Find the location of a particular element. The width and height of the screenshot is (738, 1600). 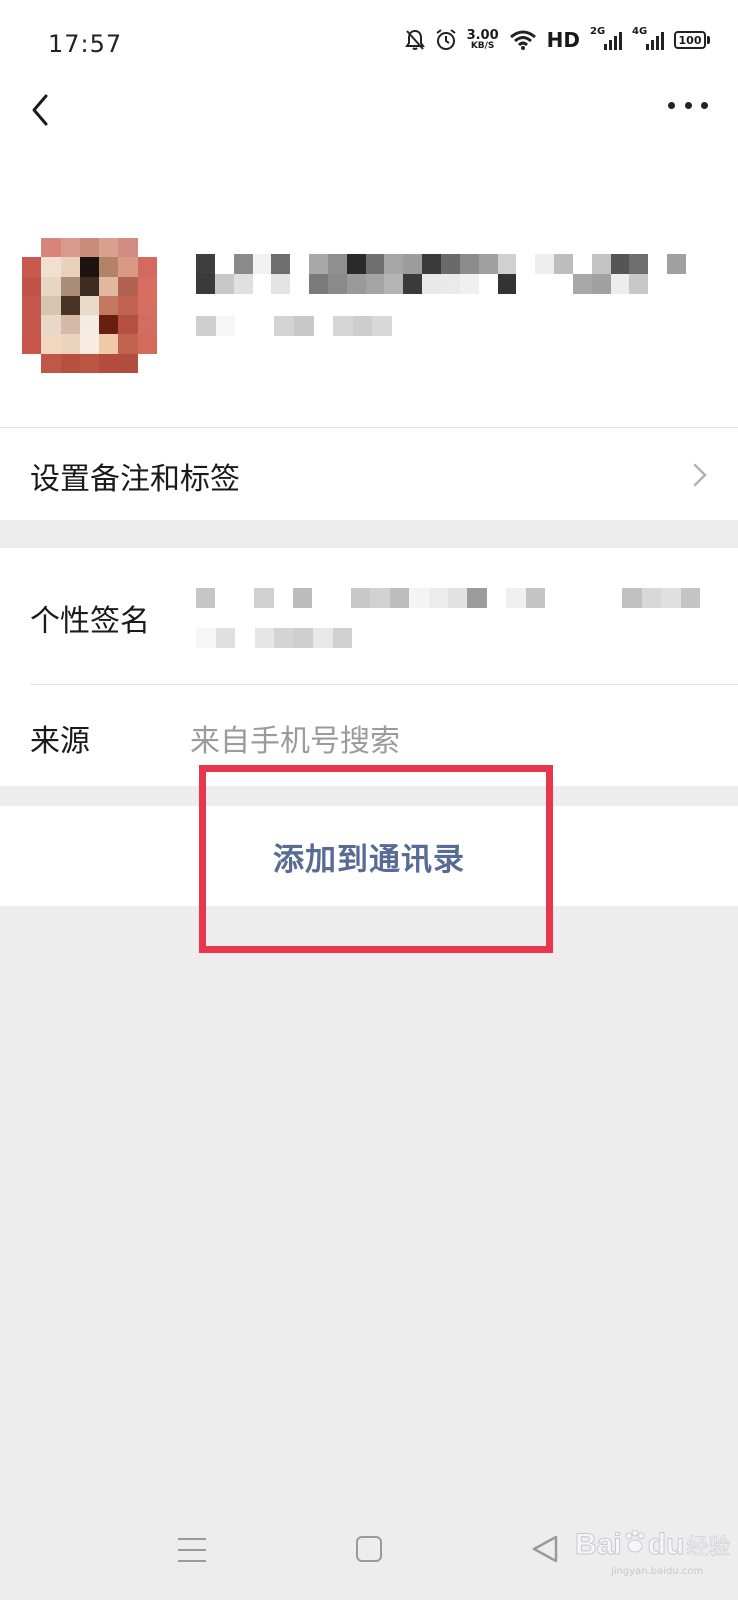

signature-label: 个性签名 is located at coordinates (90, 621).